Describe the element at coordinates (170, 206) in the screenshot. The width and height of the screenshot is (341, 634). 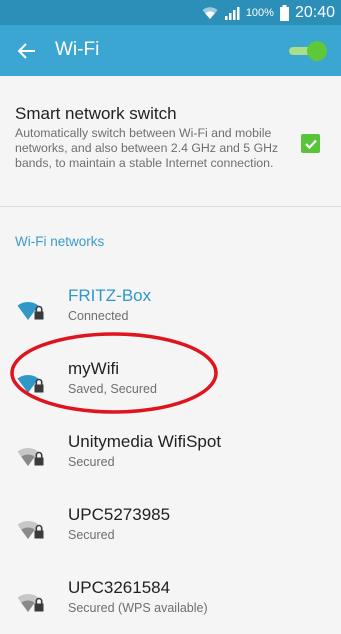
I see `divider` at that location.